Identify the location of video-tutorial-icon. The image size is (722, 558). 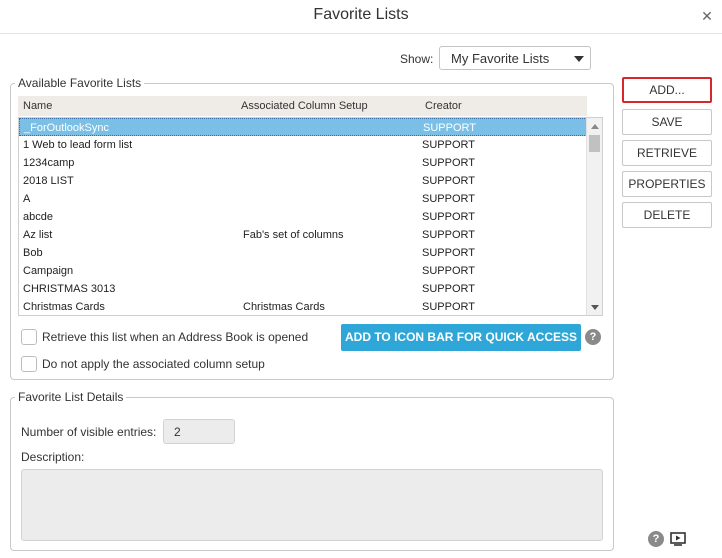
(678, 539).